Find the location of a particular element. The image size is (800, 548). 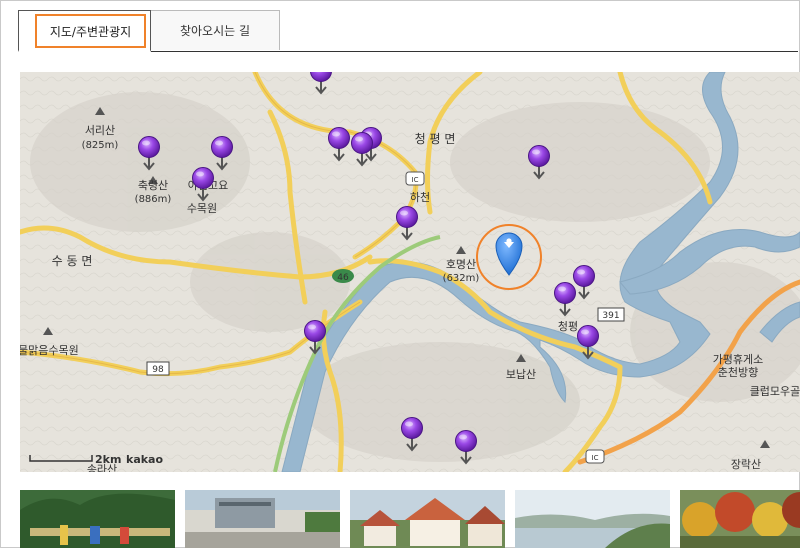

road-shield-98: 98 is located at coordinates (158, 368).